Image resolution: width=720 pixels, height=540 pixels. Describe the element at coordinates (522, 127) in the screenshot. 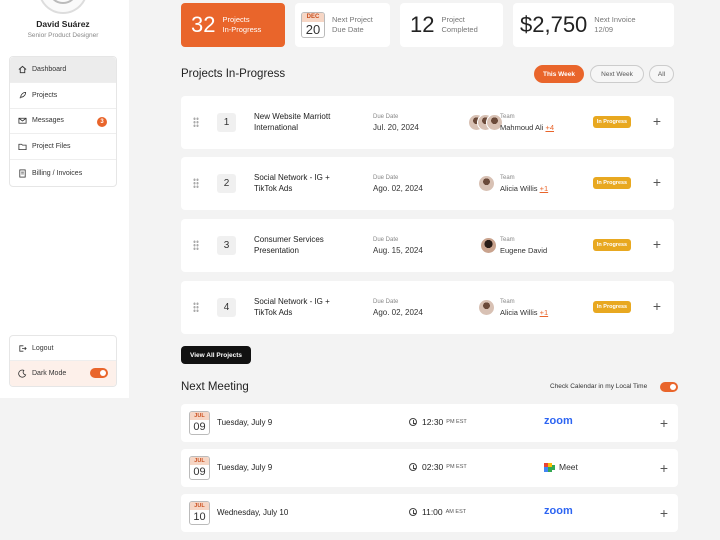

I see `team-member-name: Mahmoud Ali` at that location.